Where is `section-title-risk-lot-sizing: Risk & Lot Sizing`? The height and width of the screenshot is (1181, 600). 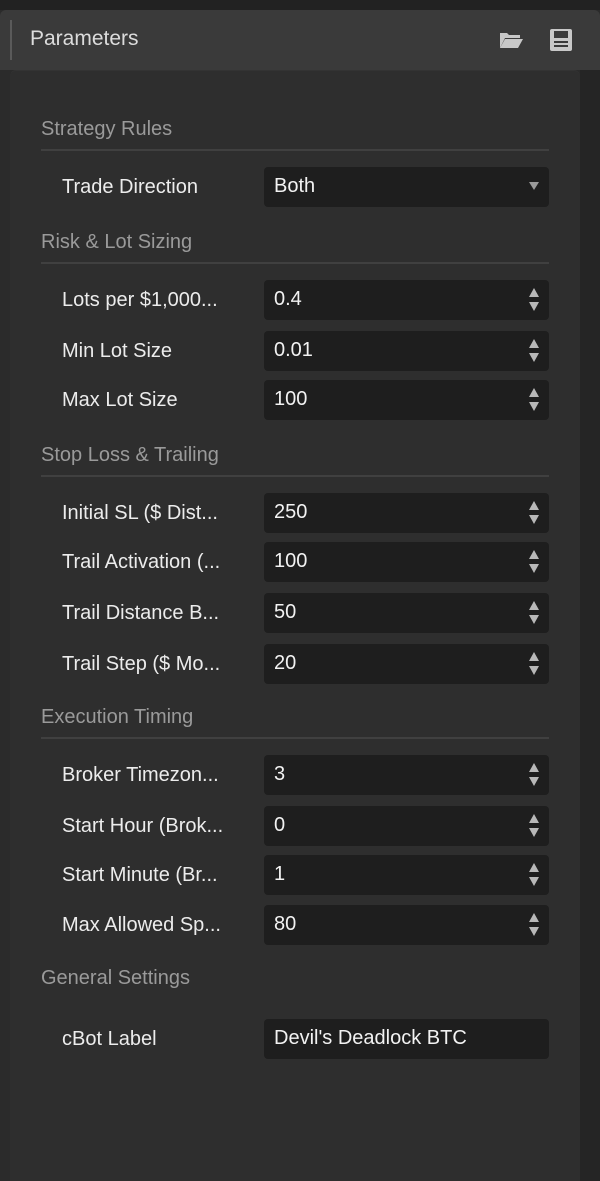
section-title-risk-lot-sizing: Risk & Lot Sizing is located at coordinates (117, 242).